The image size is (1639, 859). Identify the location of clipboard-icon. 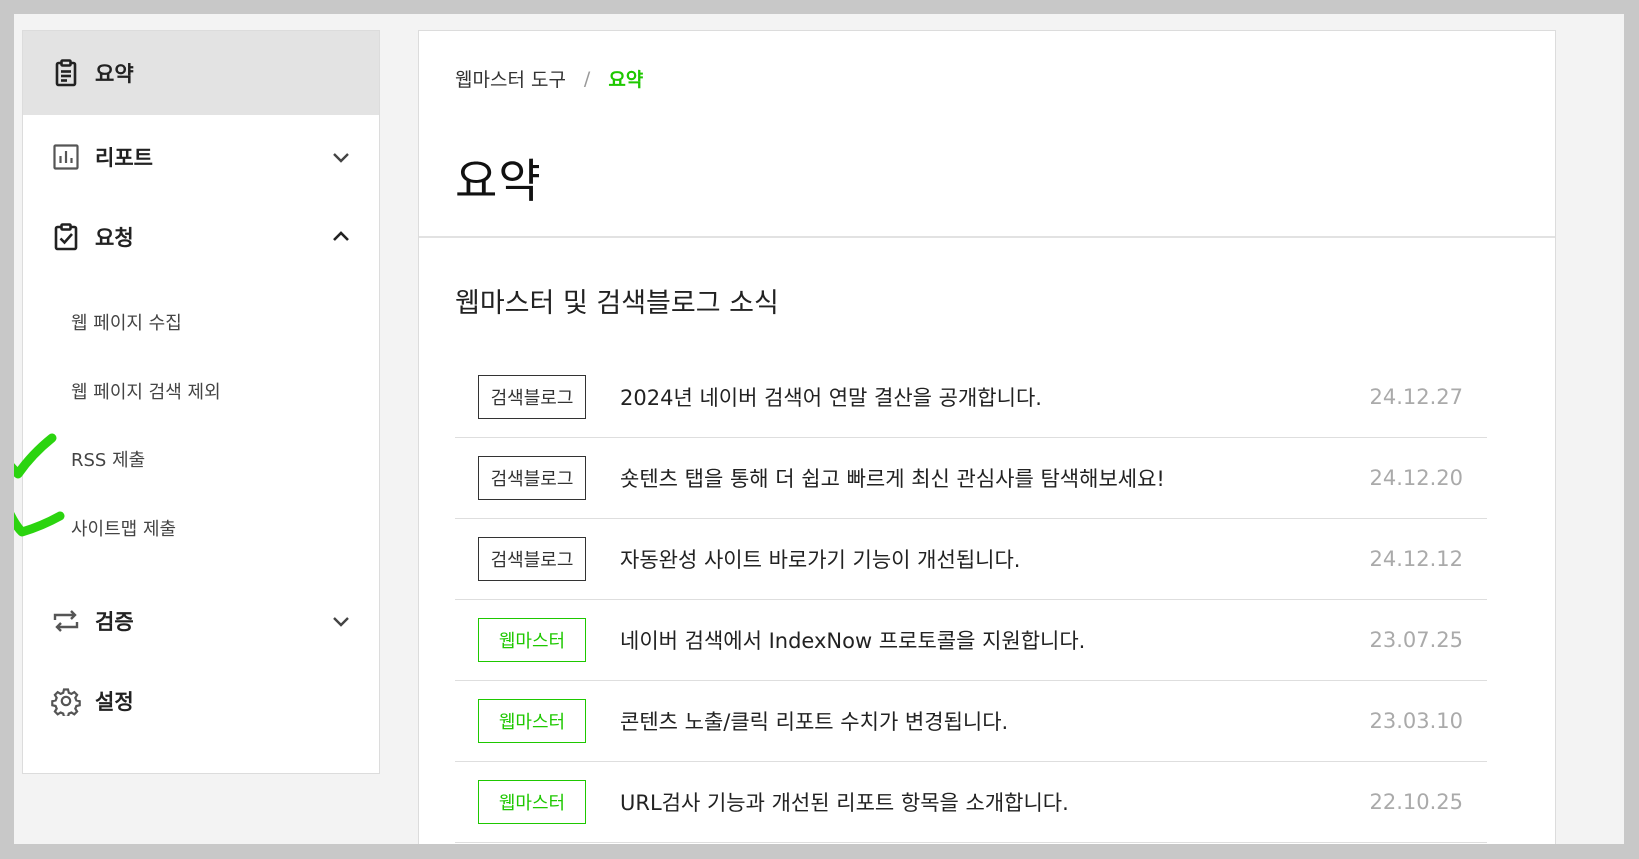
(66, 73).